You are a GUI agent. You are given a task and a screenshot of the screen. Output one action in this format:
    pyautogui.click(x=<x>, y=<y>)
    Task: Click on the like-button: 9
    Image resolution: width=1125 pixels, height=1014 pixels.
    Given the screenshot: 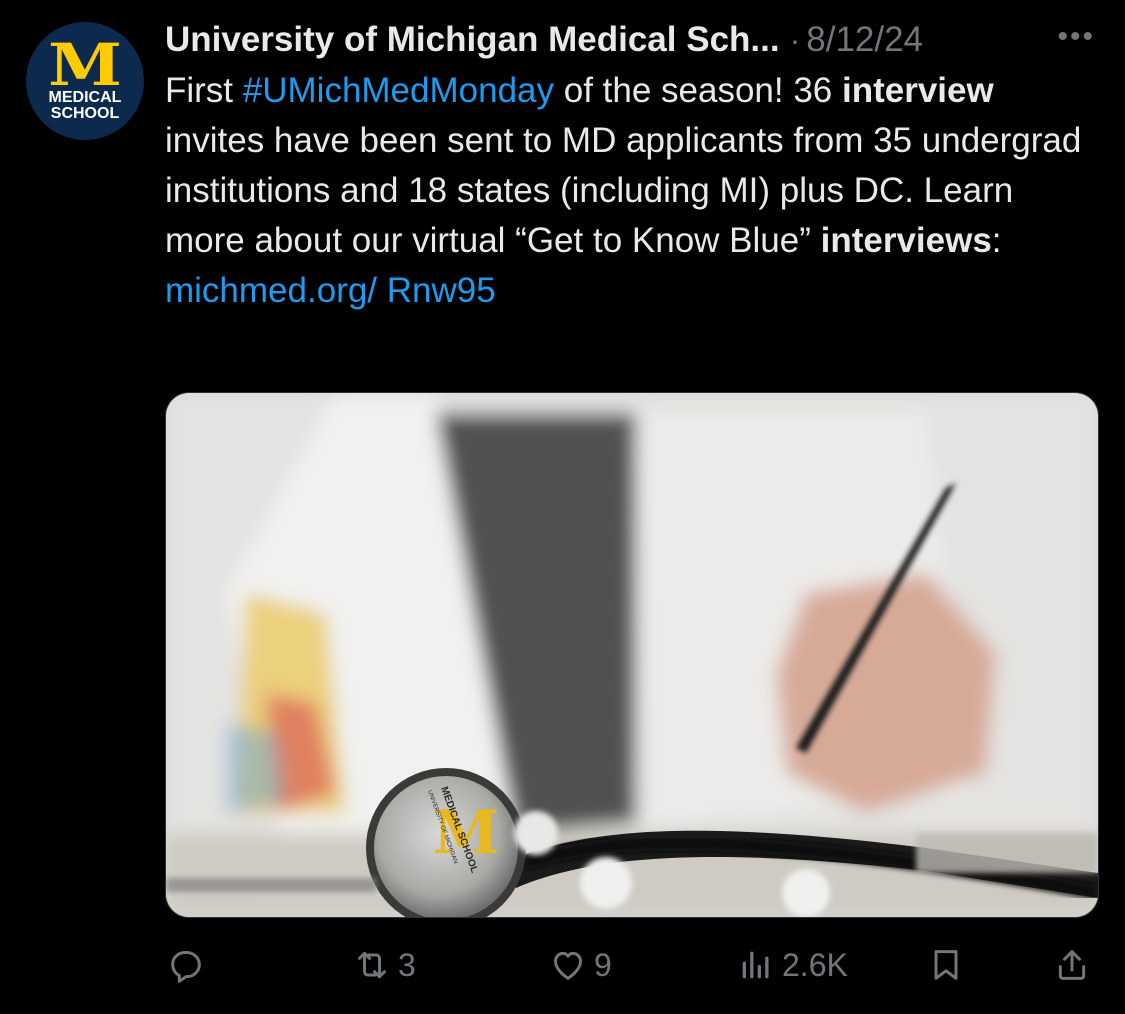 What is the action you would take?
    pyautogui.click(x=580, y=965)
    